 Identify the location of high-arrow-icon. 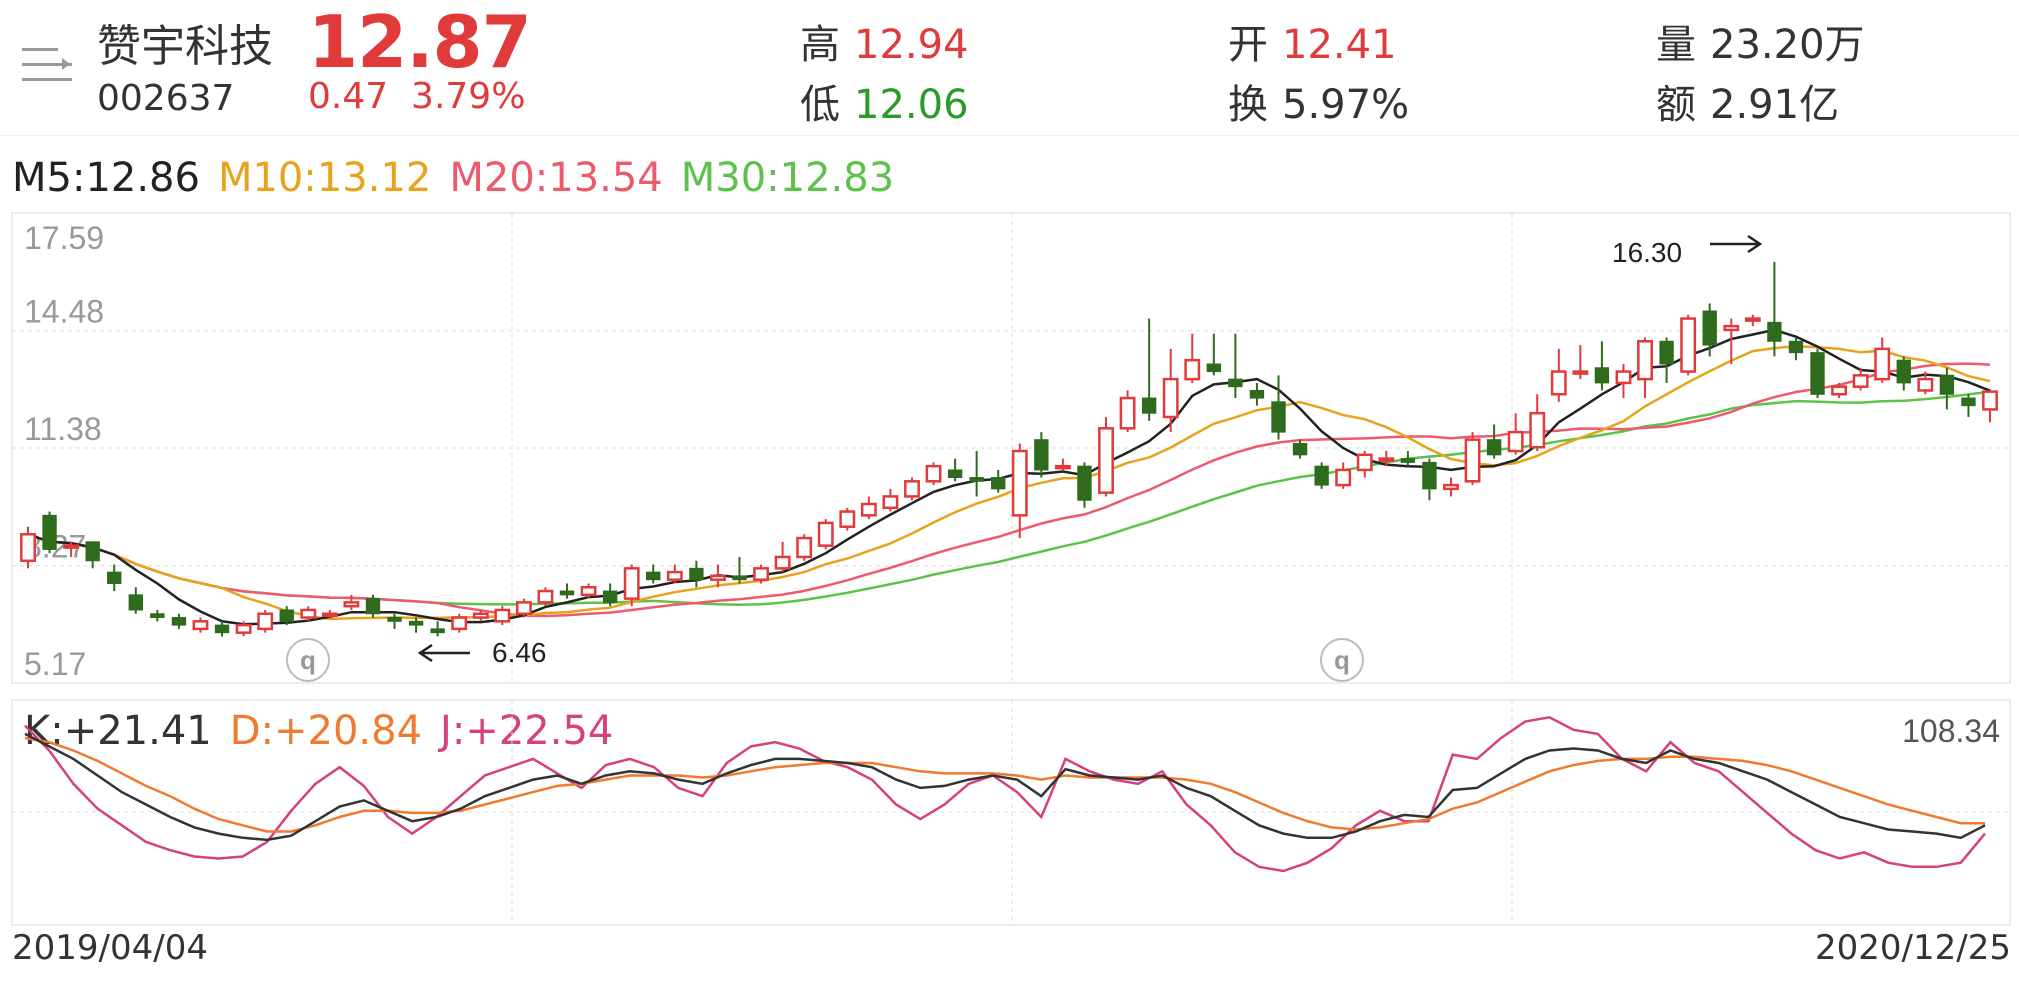
(1736, 244).